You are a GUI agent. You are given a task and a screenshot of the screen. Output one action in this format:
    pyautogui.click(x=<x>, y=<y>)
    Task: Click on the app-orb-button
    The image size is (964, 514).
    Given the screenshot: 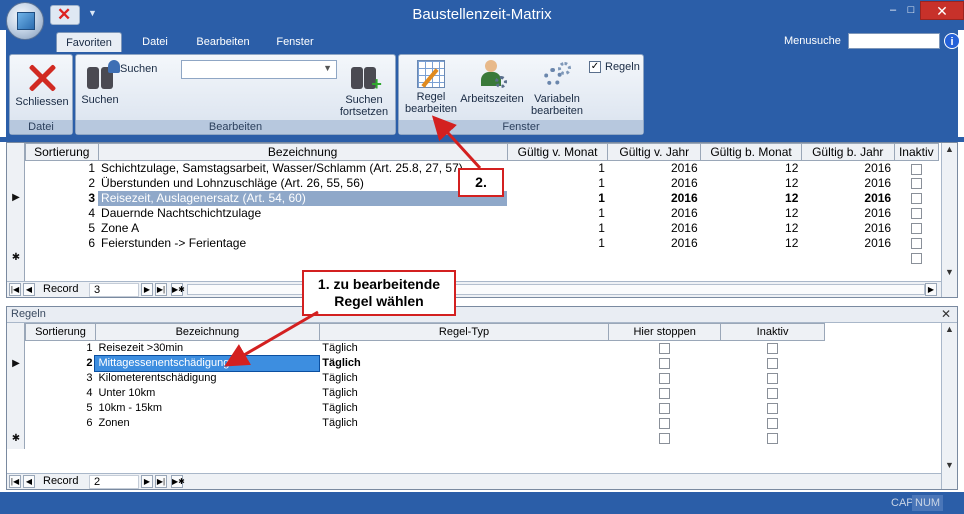 What is the action you would take?
    pyautogui.click(x=25, y=21)
    